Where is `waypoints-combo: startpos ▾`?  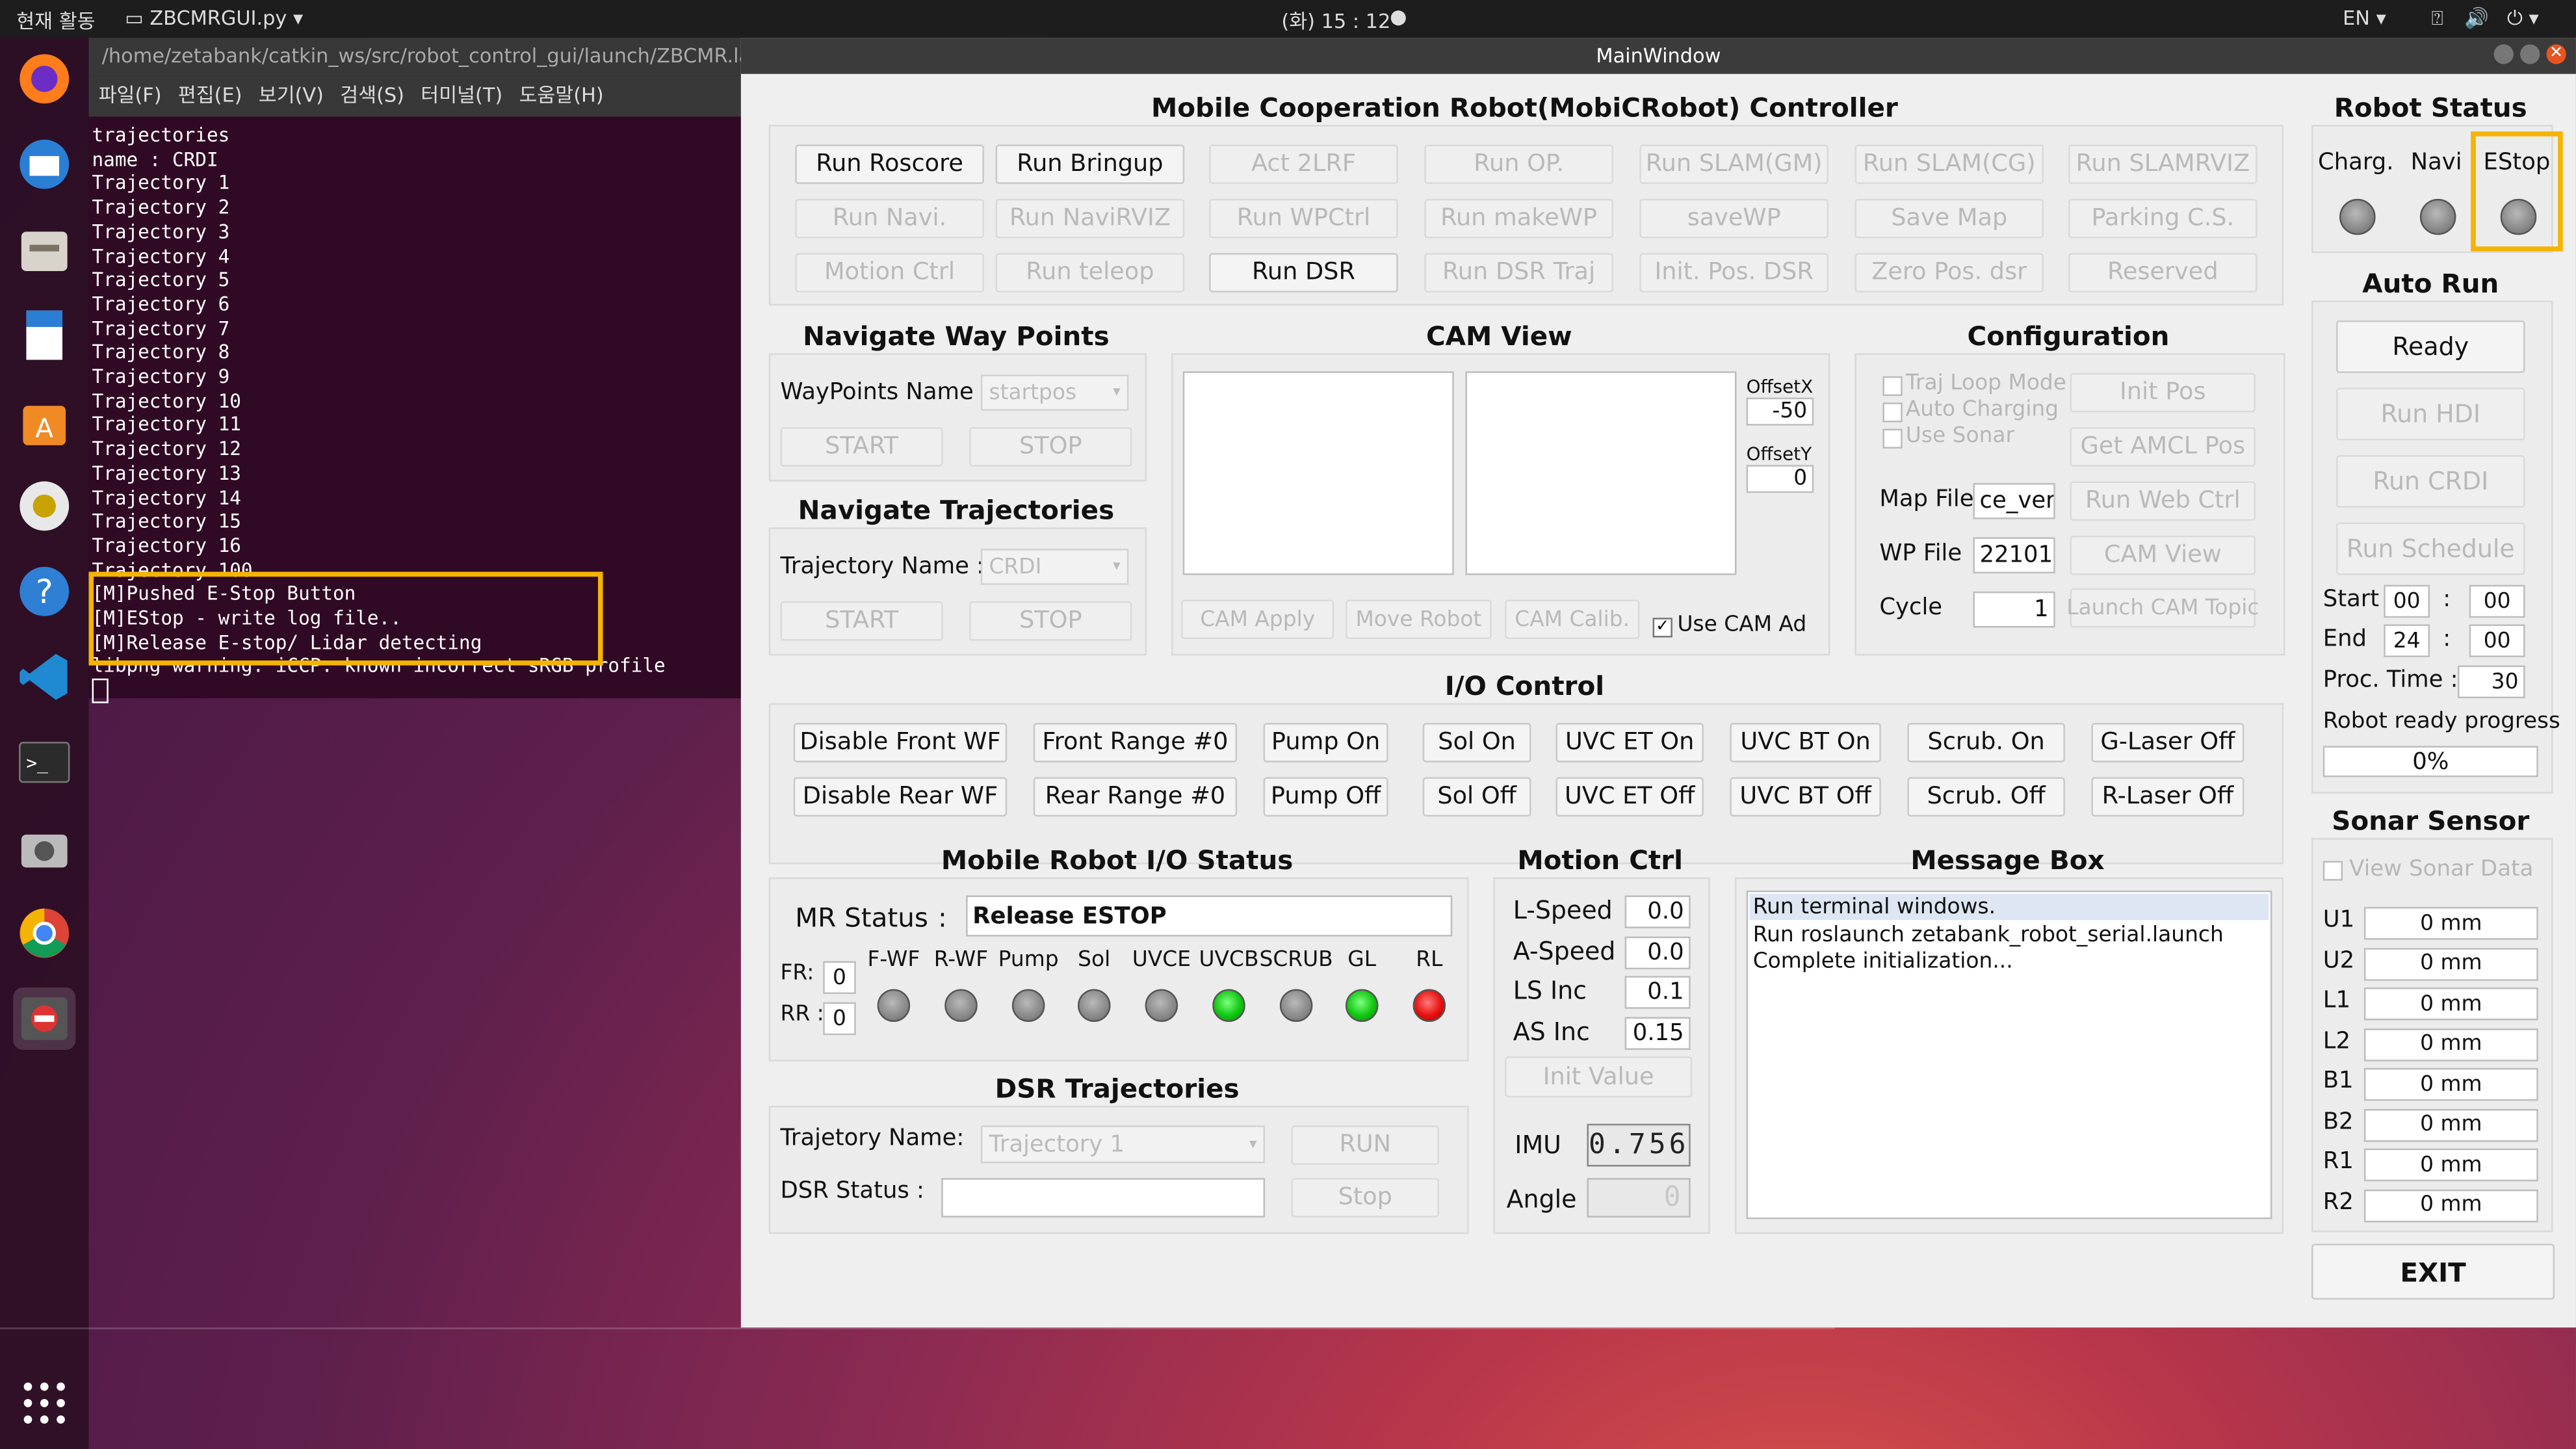
waypoints-combo: startpos ▾ is located at coordinates (1054, 392).